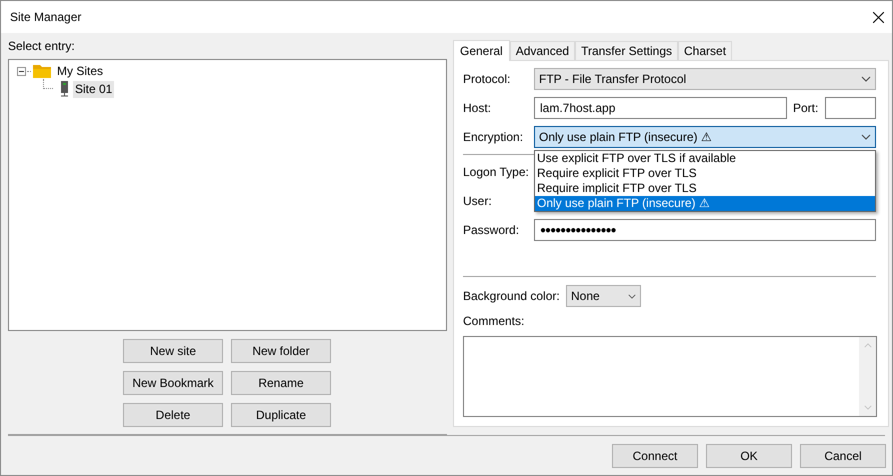 The width and height of the screenshot is (893, 476). I want to click on close-icon, so click(878, 17).